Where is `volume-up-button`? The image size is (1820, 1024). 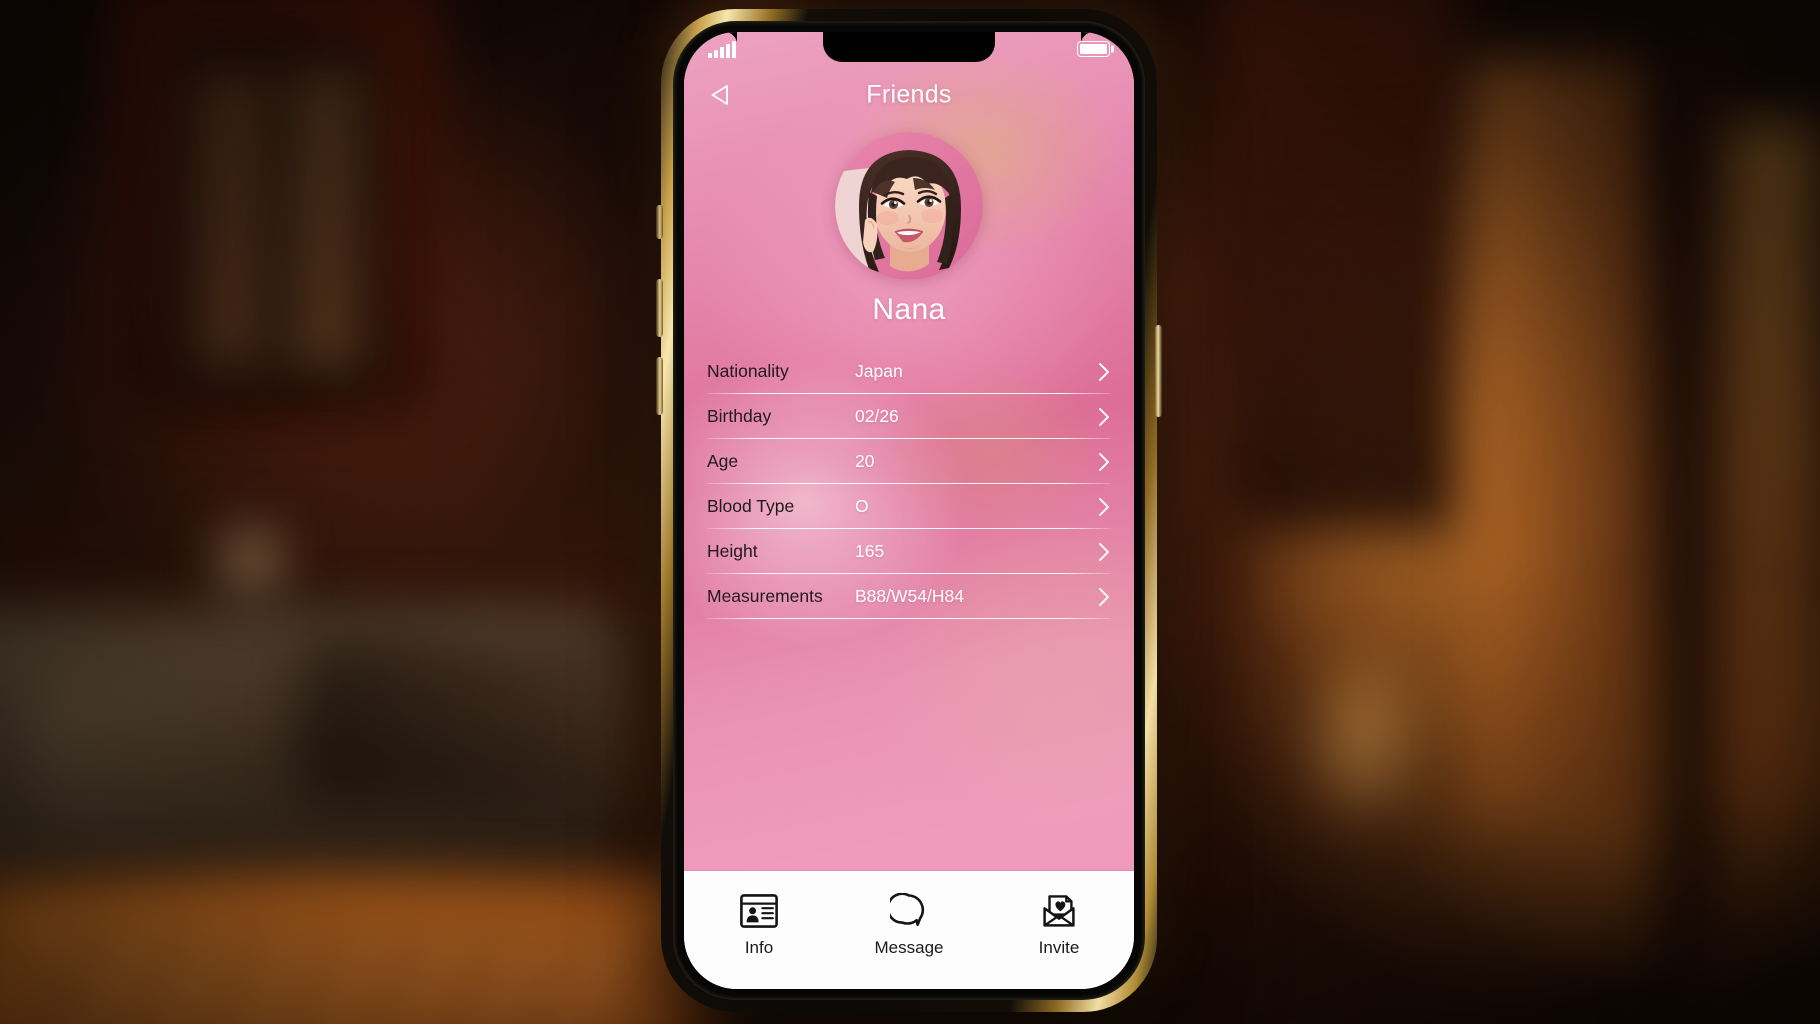
volume-up-button is located at coordinates (659, 308).